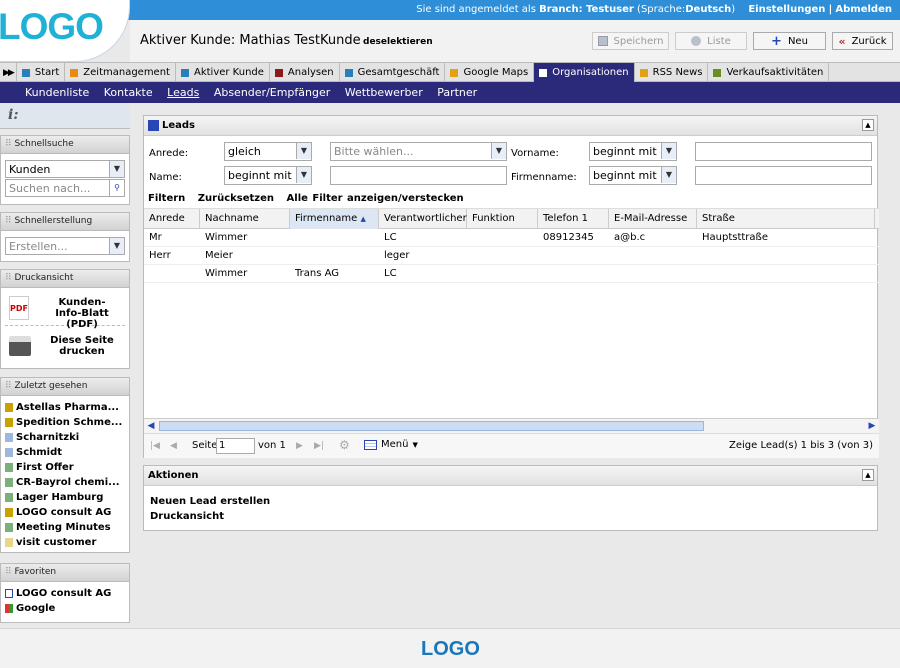 This screenshot has height=668, width=900. I want to click on subnav-leads: Leads, so click(183, 92).